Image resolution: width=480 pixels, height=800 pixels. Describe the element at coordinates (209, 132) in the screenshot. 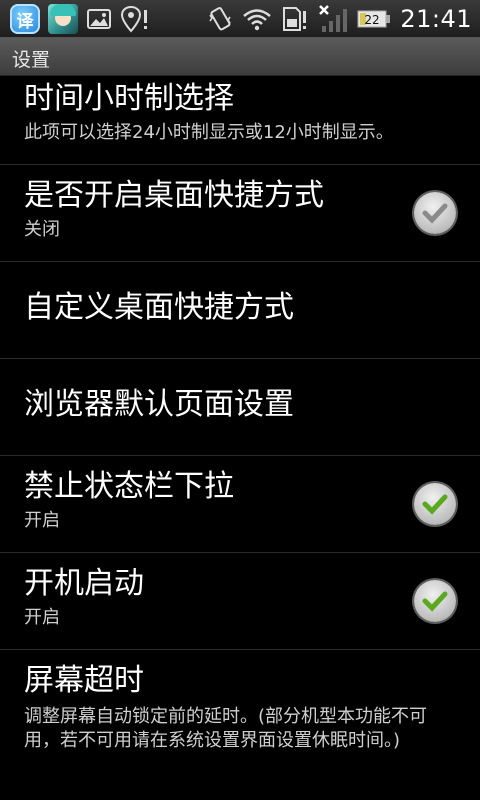

I see `setting-subtitle: 此项可以选择24小时制显示或12小时制显示。` at that location.